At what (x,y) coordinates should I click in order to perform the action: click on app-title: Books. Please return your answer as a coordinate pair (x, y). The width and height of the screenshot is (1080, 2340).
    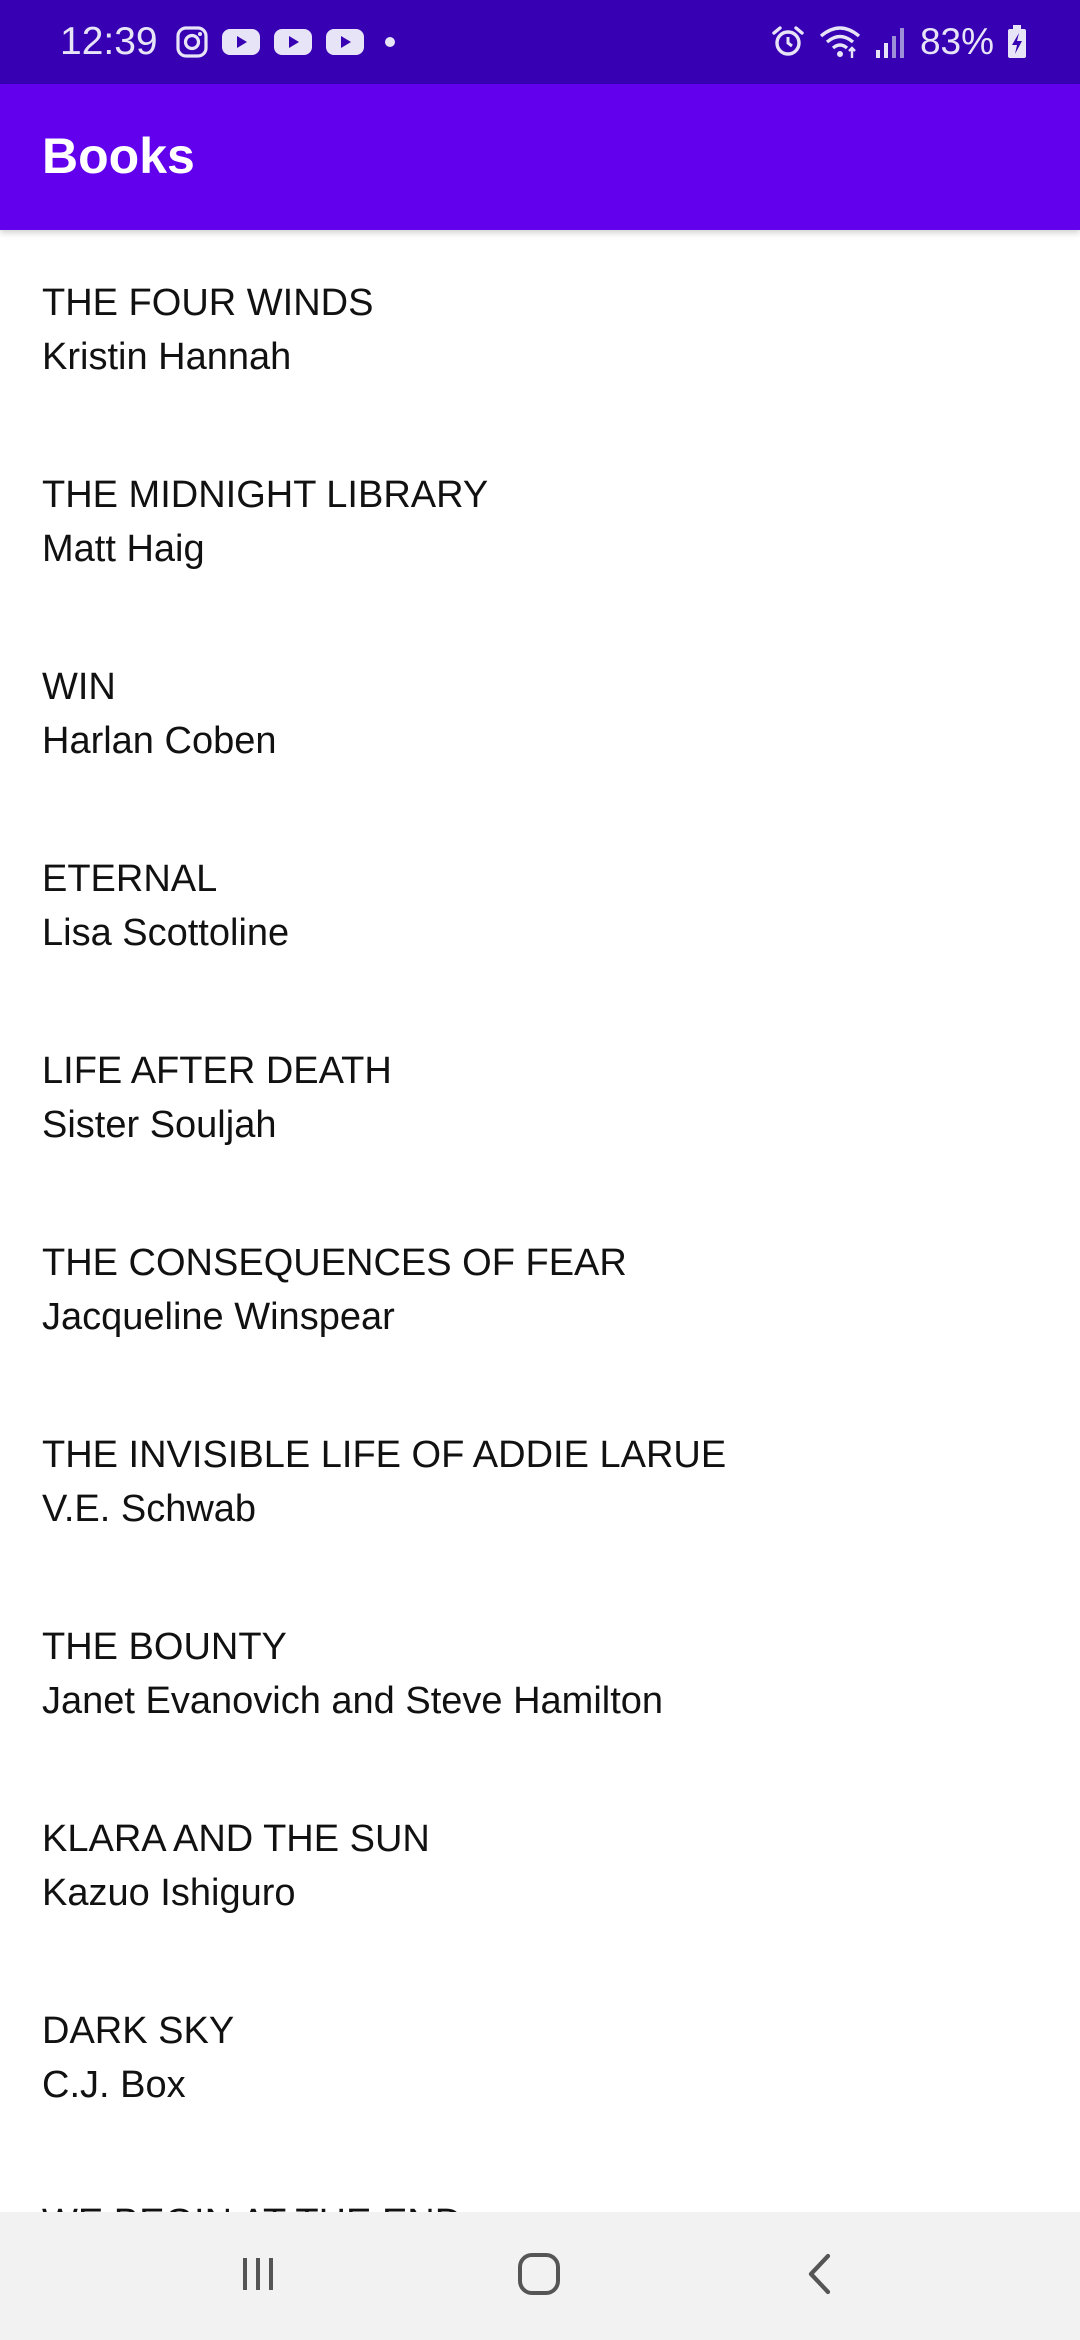
    Looking at the image, I should click on (118, 156).